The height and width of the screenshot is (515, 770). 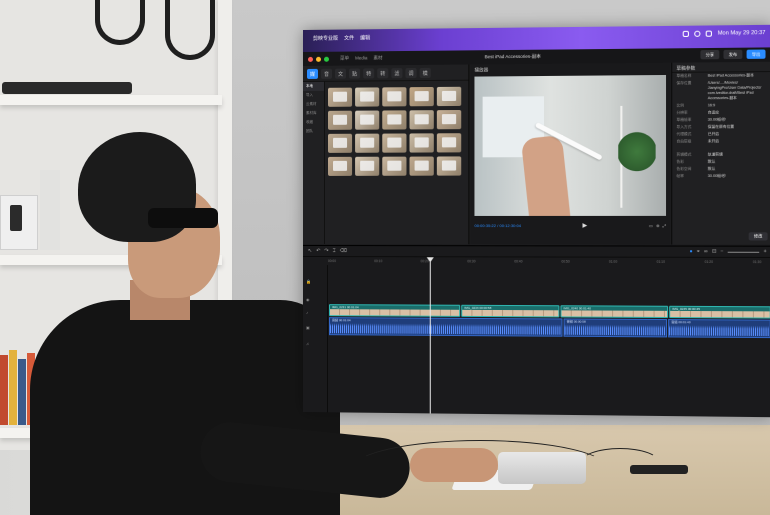 What do you see at coordinates (355, 73) in the screenshot?
I see `media-tab: 贴` at bounding box center [355, 73].